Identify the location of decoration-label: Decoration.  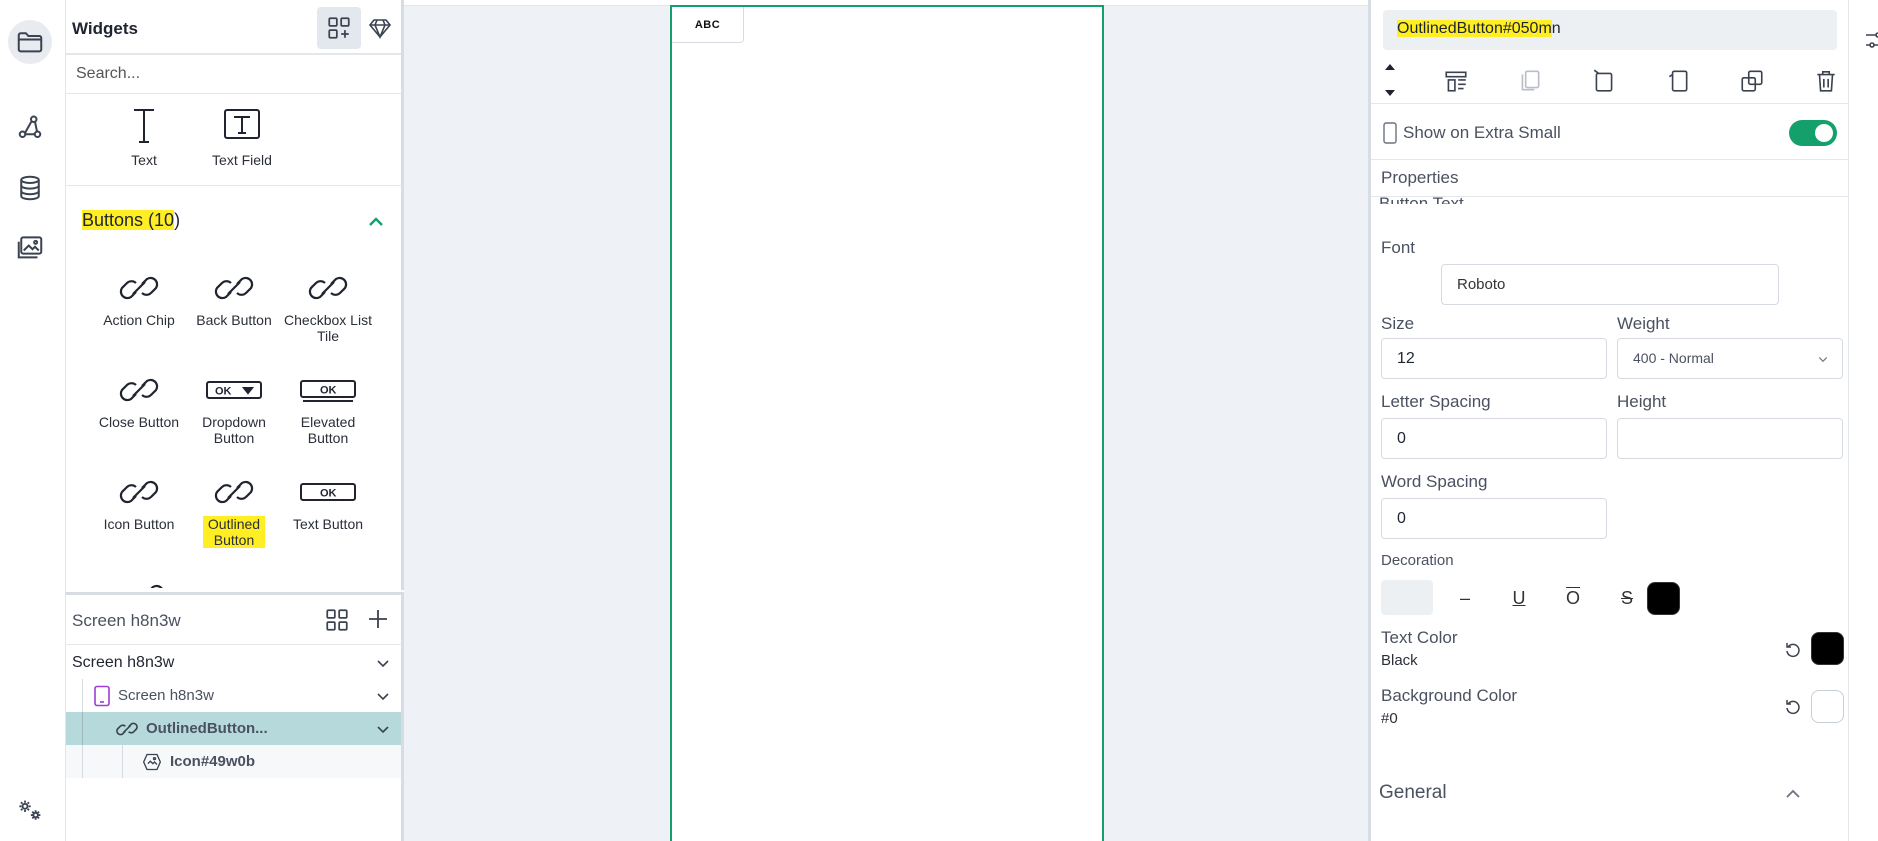
(1417, 560).